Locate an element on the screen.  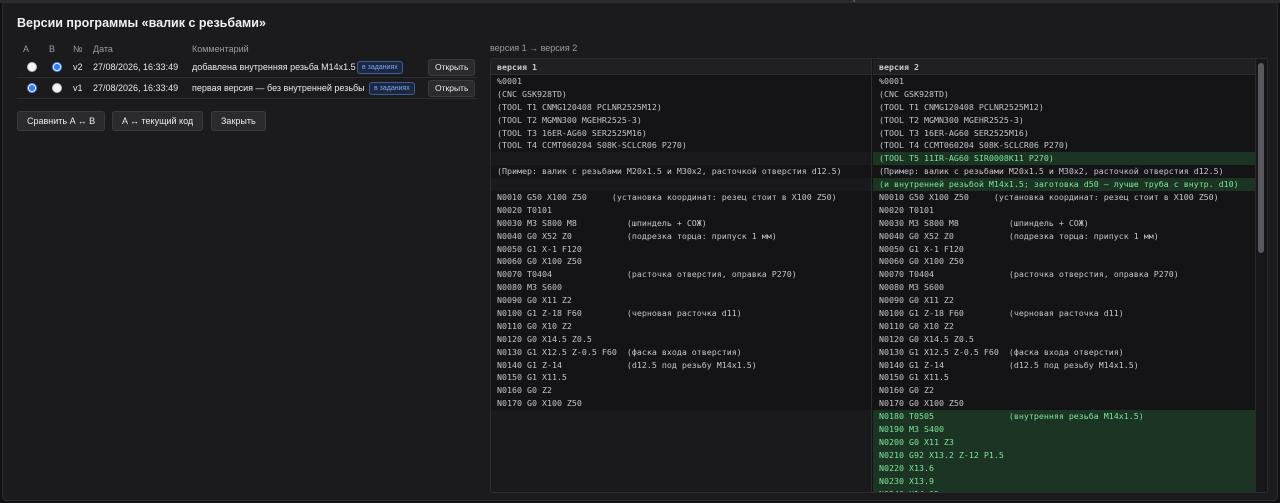
right-code-line: %0001 is located at coordinates (891, 81).